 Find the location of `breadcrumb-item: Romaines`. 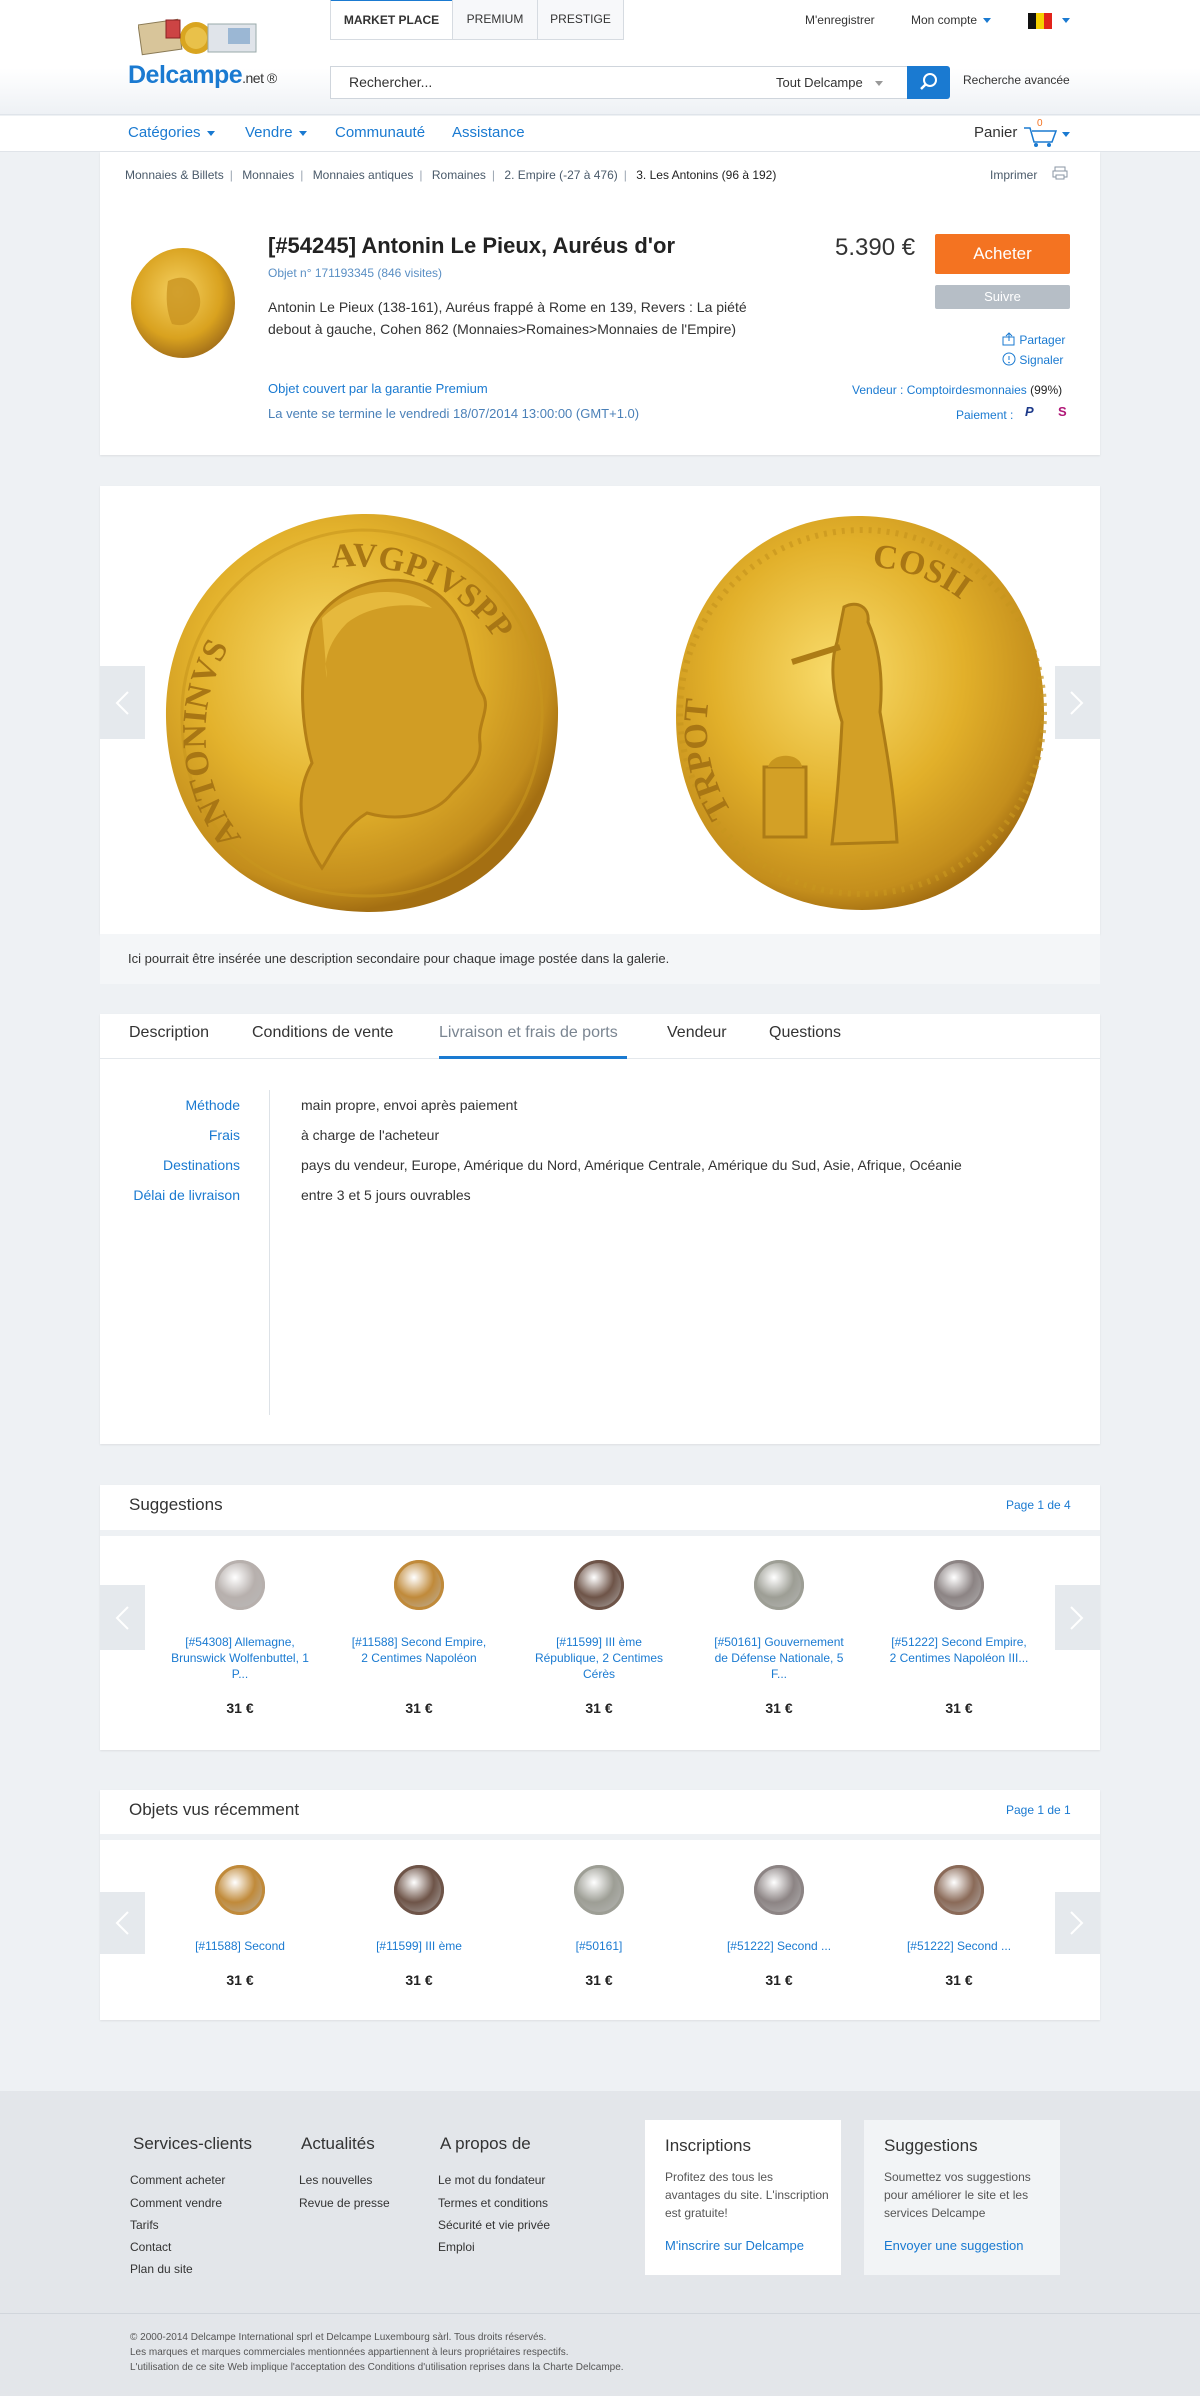

breadcrumb-item: Romaines is located at coordinates (459, 175).